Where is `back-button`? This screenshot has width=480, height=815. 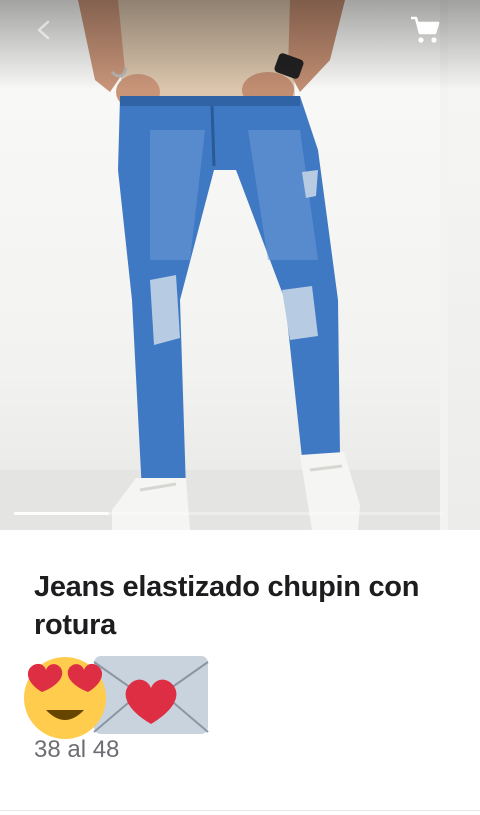
back-button is located at coordinates (44, 30).